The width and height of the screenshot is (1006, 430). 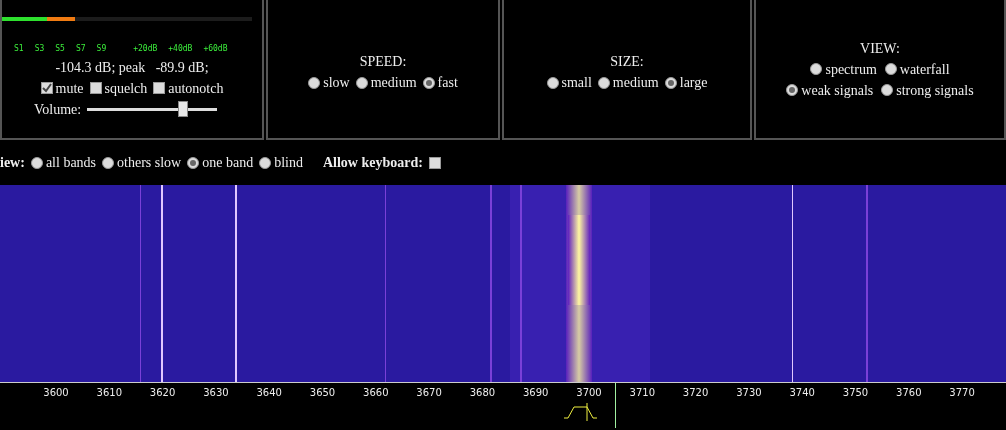 What do you see at coordinates (627, 62) in the screenshot?
I see `panel-title: SIZE:` at bounding box center [627, 62].